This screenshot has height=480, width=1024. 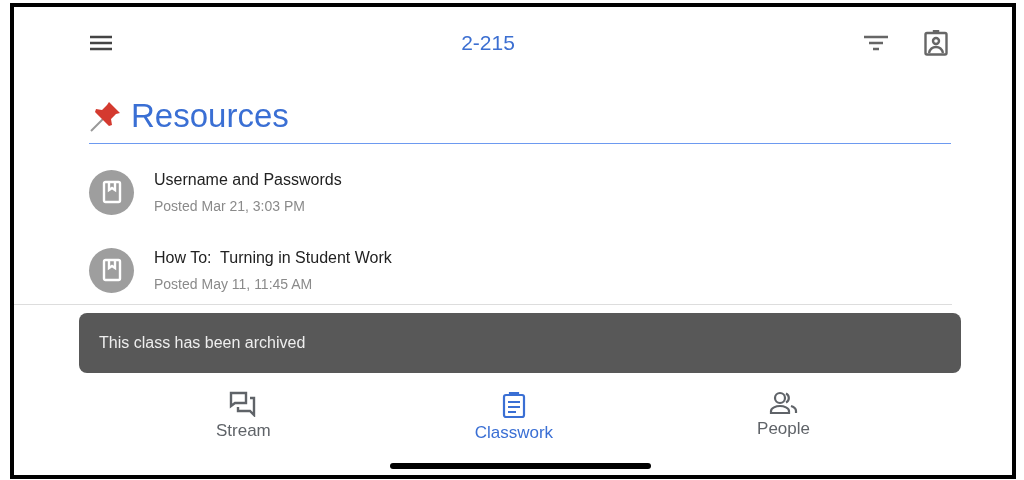 What do you see at coordinates (783, 417) in the screenshot?
I see `nav-tab: People` at bounding box center [783, 417].